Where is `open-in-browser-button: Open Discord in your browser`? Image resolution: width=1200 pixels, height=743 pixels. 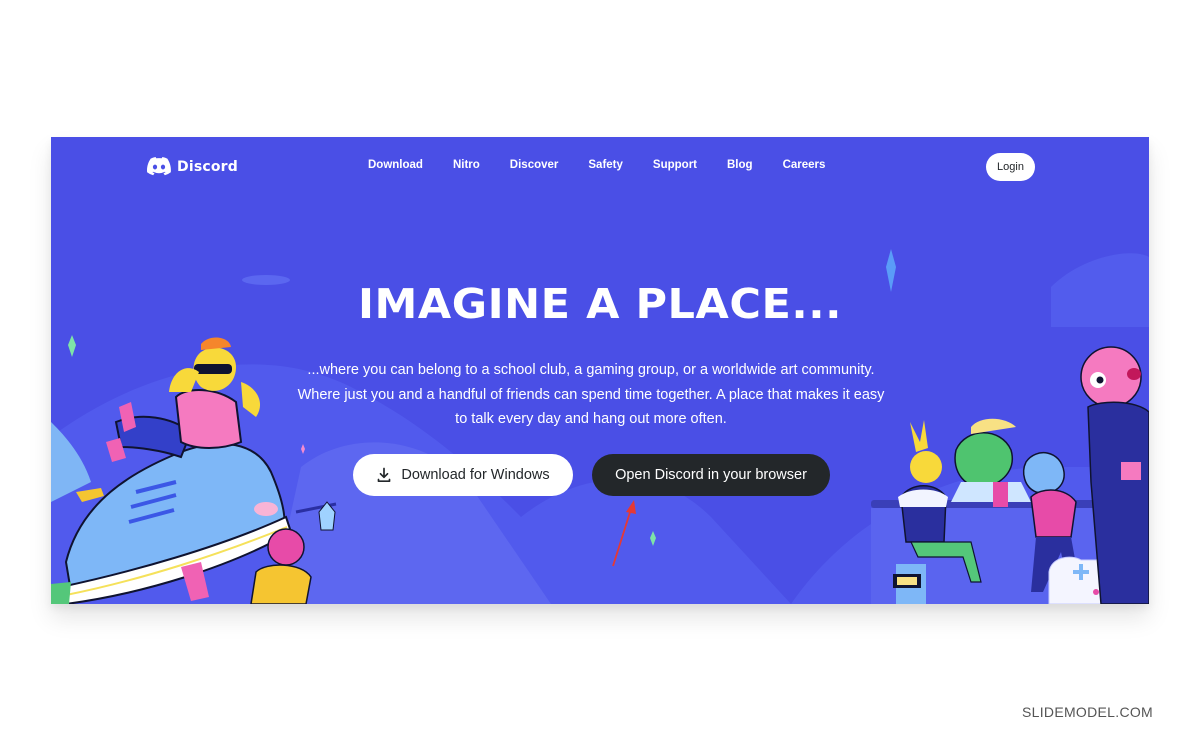
open-in-browser-button: Open Discord in your browser is located at coordinates (711, 475).